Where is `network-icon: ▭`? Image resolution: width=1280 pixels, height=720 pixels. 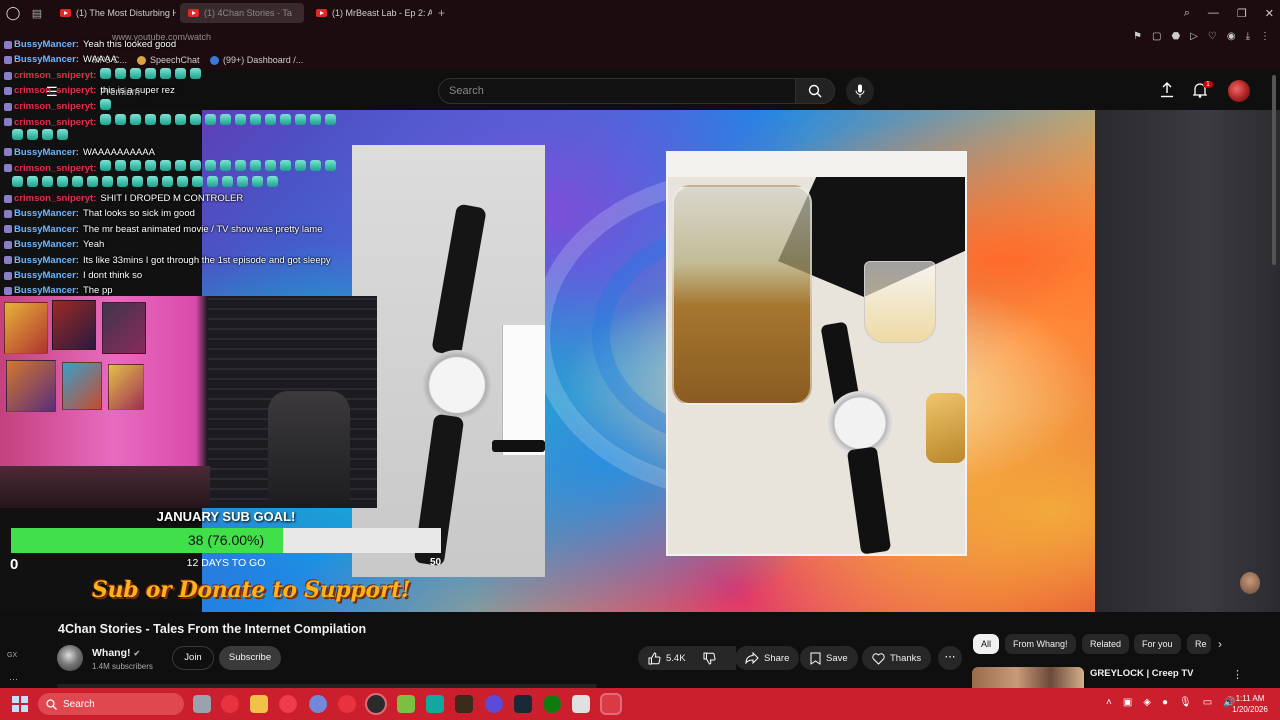 network-icon: ▭ is located at coordinates (1207, 702).